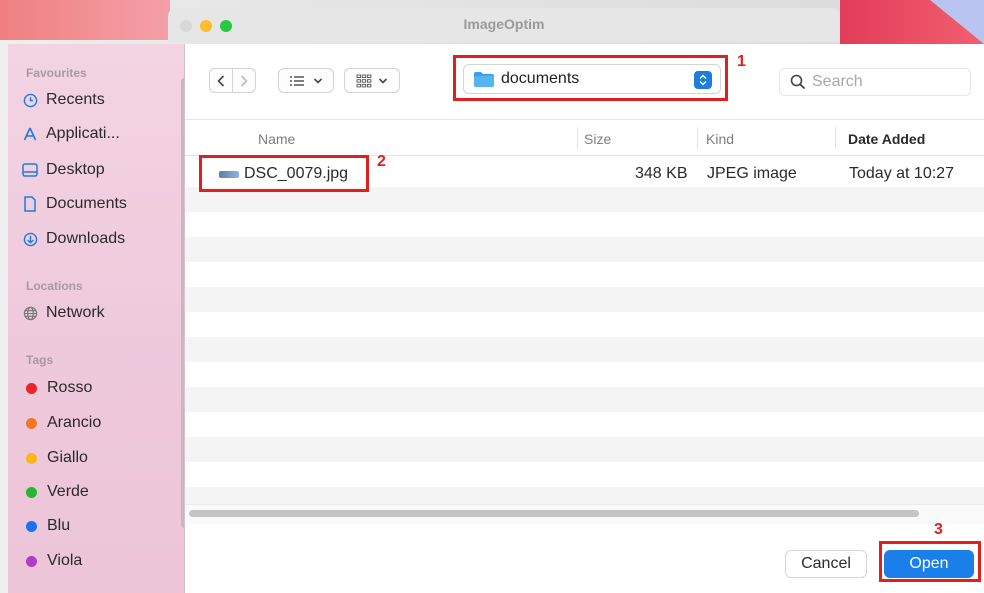  Describe the element at coordinates (306, 80) in the screenshot. I see `list-view-button` at that location.